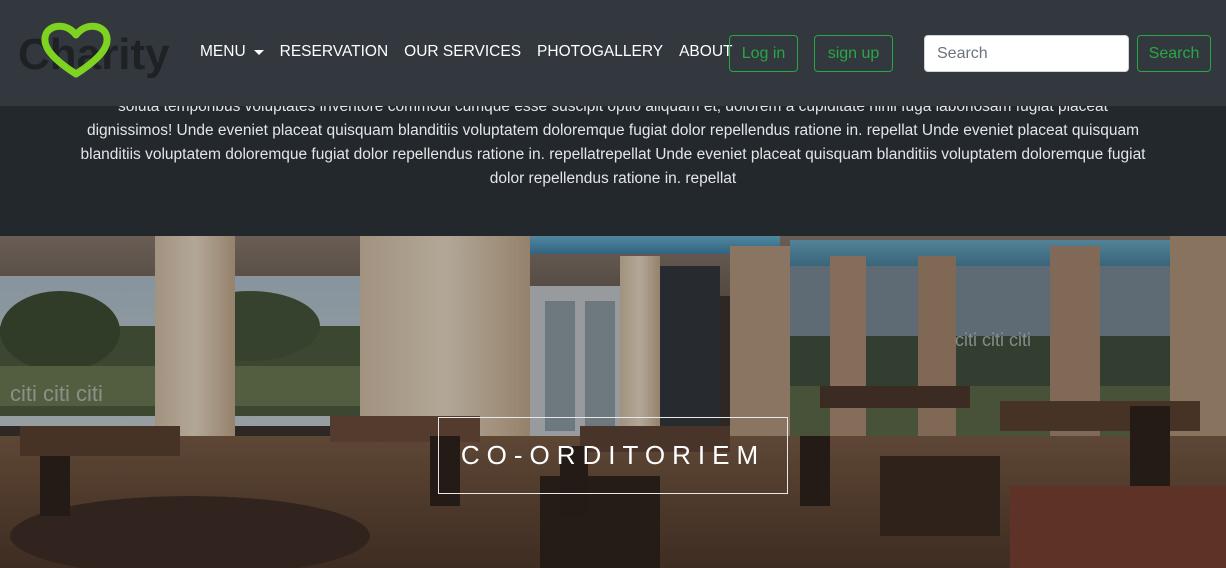 The height and width of the screenshot is (568, 1226). What do you see at coordinates (705, 52) in the screenshot?
I see `nav-about: ABOUT` at bounding box center [705, 52].